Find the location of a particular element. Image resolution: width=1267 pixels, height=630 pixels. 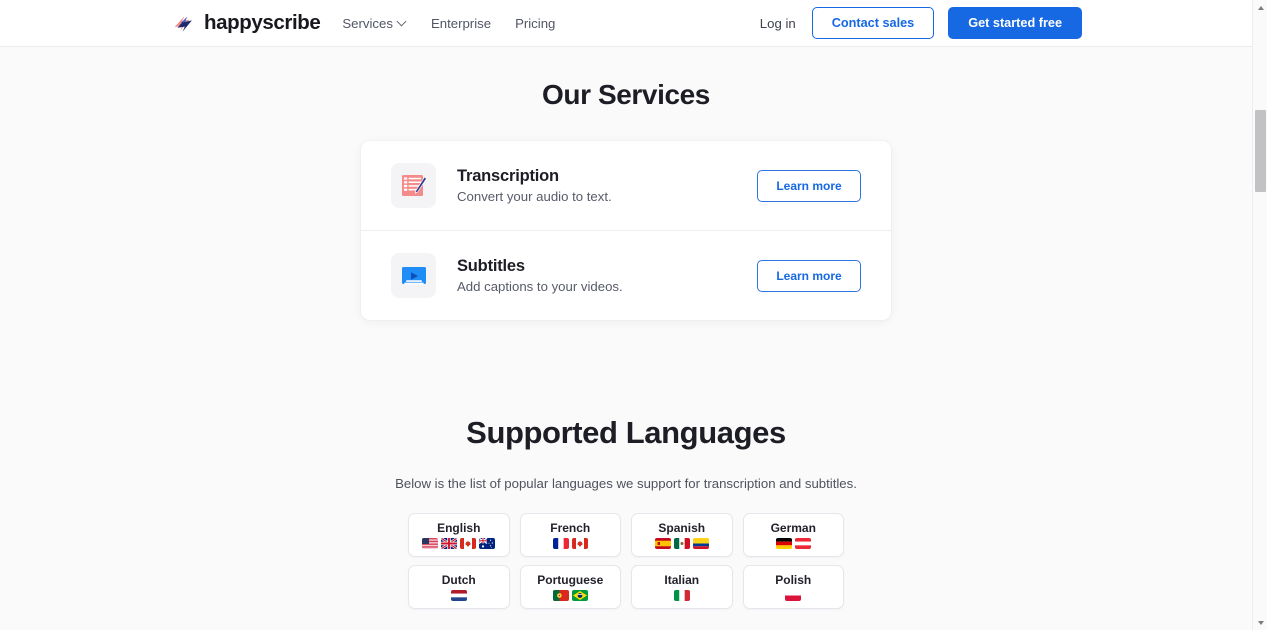

flag-nl-icon is located at coordinates (458, 595).